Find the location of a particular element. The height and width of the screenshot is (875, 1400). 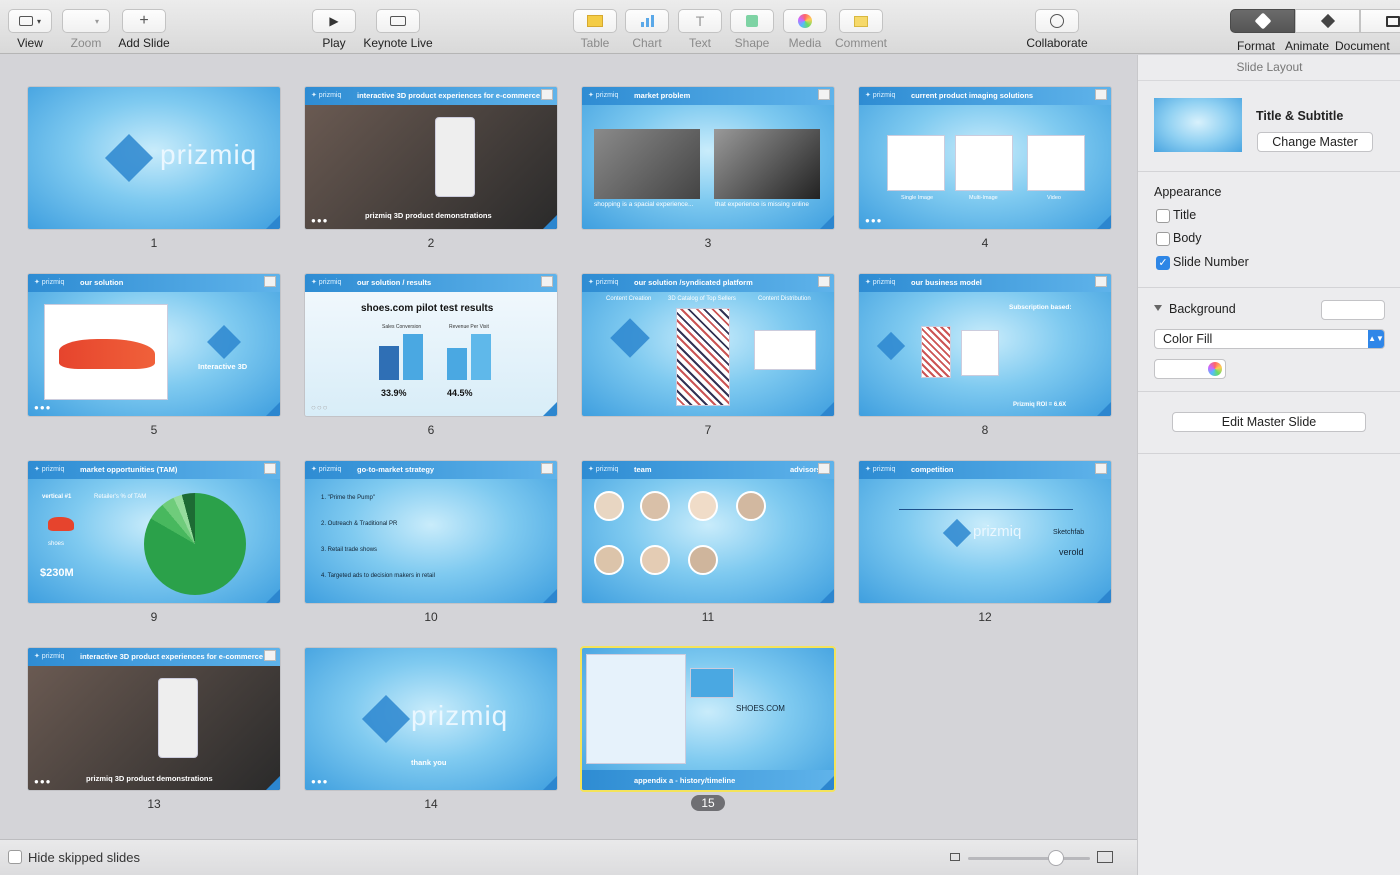

text-control: T Text is located at coordinates (700, 27).